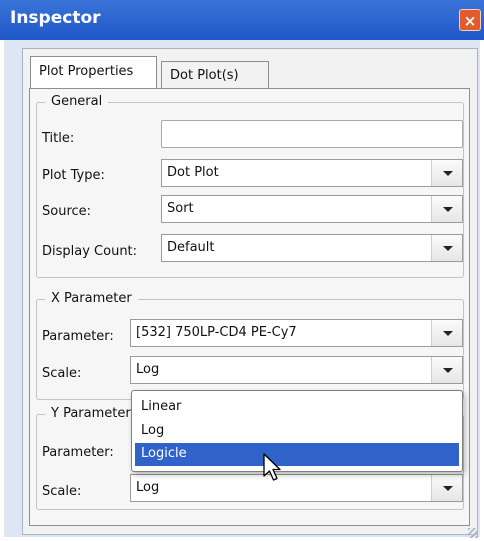 This screenshot has height=541, width=484. Describe the element at coordinates (77, 101) in the screenshot. I see `general-legend: General` at that location.